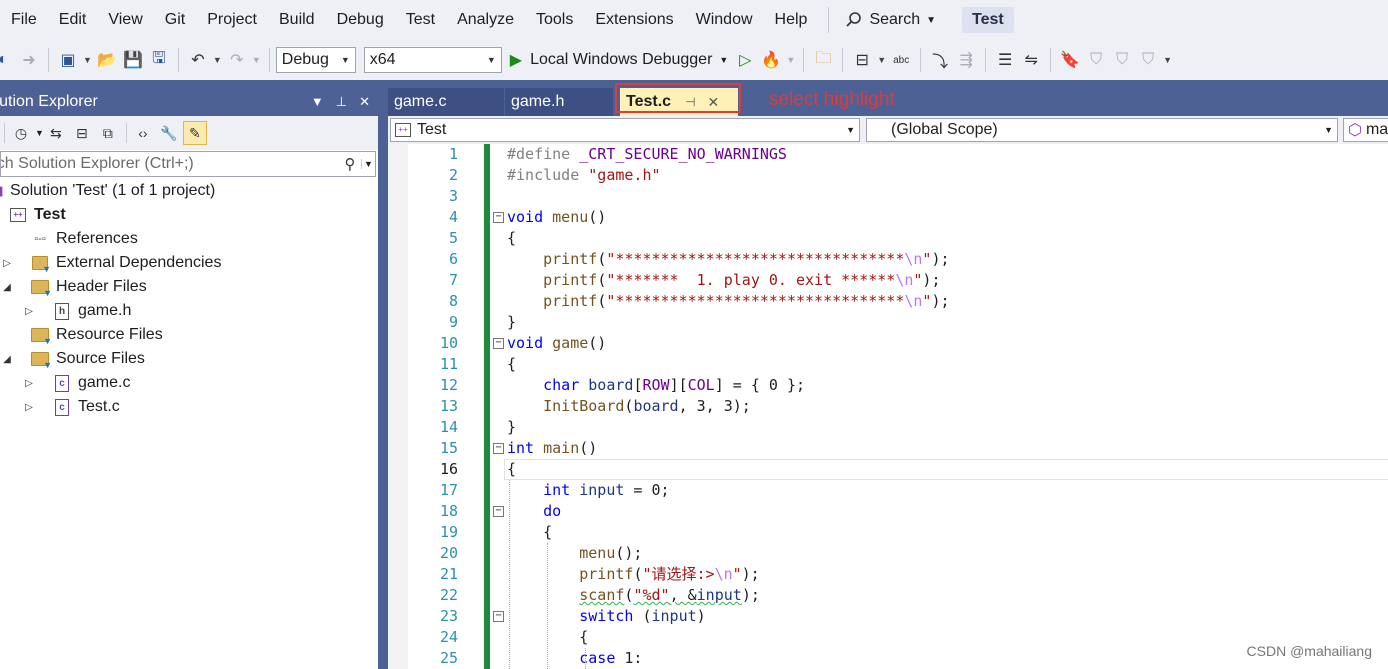  I want to click on menu-tools: Tools, so click(554, 20).